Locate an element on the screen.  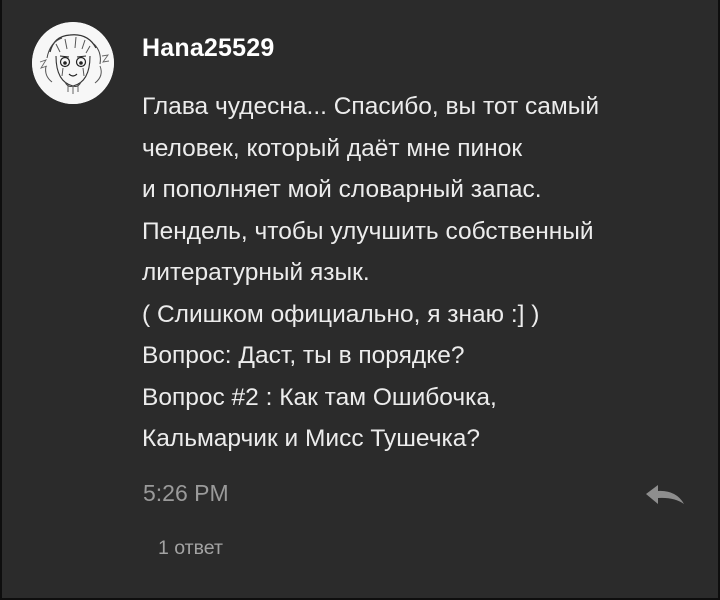
comment-line: литературный язык. is located at coordinates (256, 272).